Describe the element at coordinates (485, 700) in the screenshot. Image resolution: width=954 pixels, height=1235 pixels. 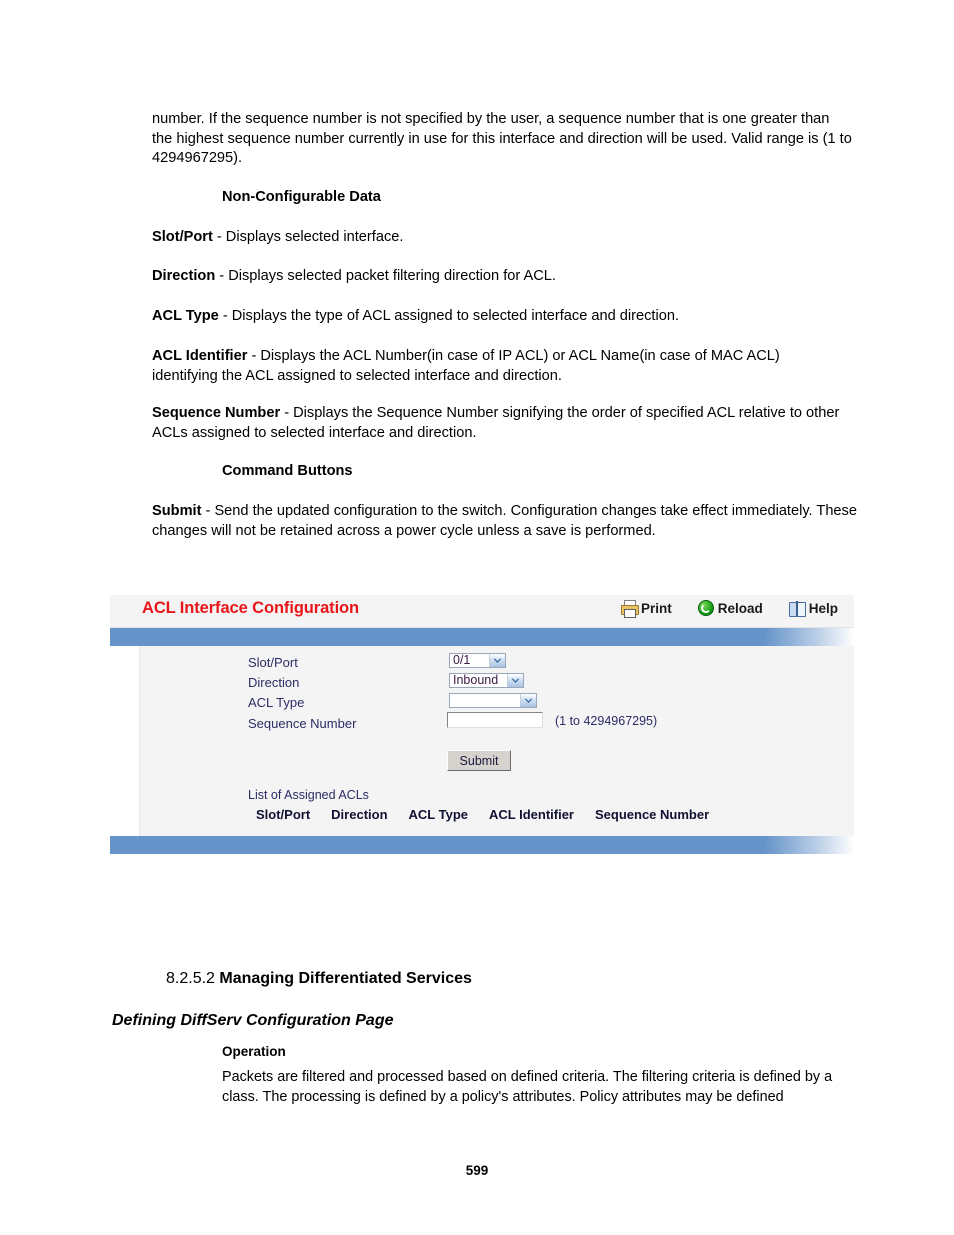
I see `acl-type-select-value` at that location.